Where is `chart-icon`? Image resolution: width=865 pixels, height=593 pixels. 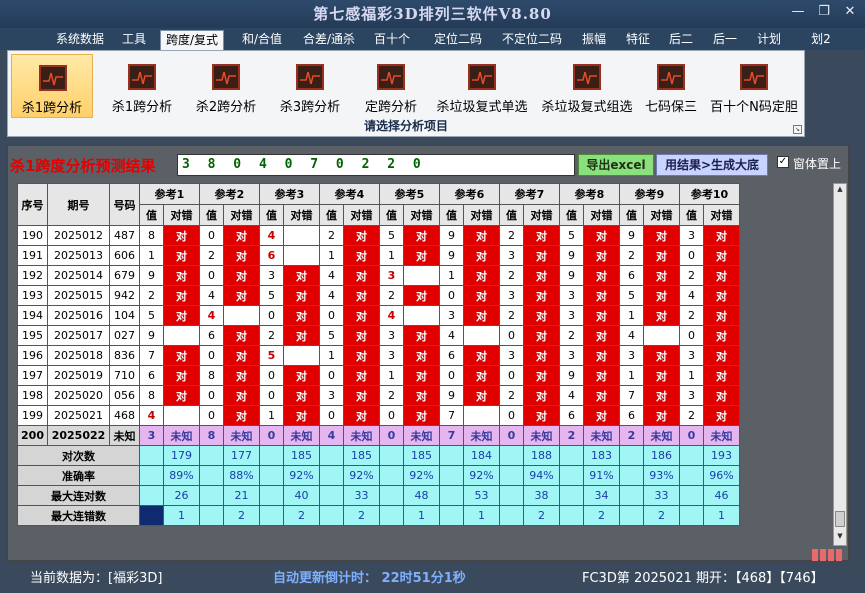
chart-icon is located at coordinates (587, 77).